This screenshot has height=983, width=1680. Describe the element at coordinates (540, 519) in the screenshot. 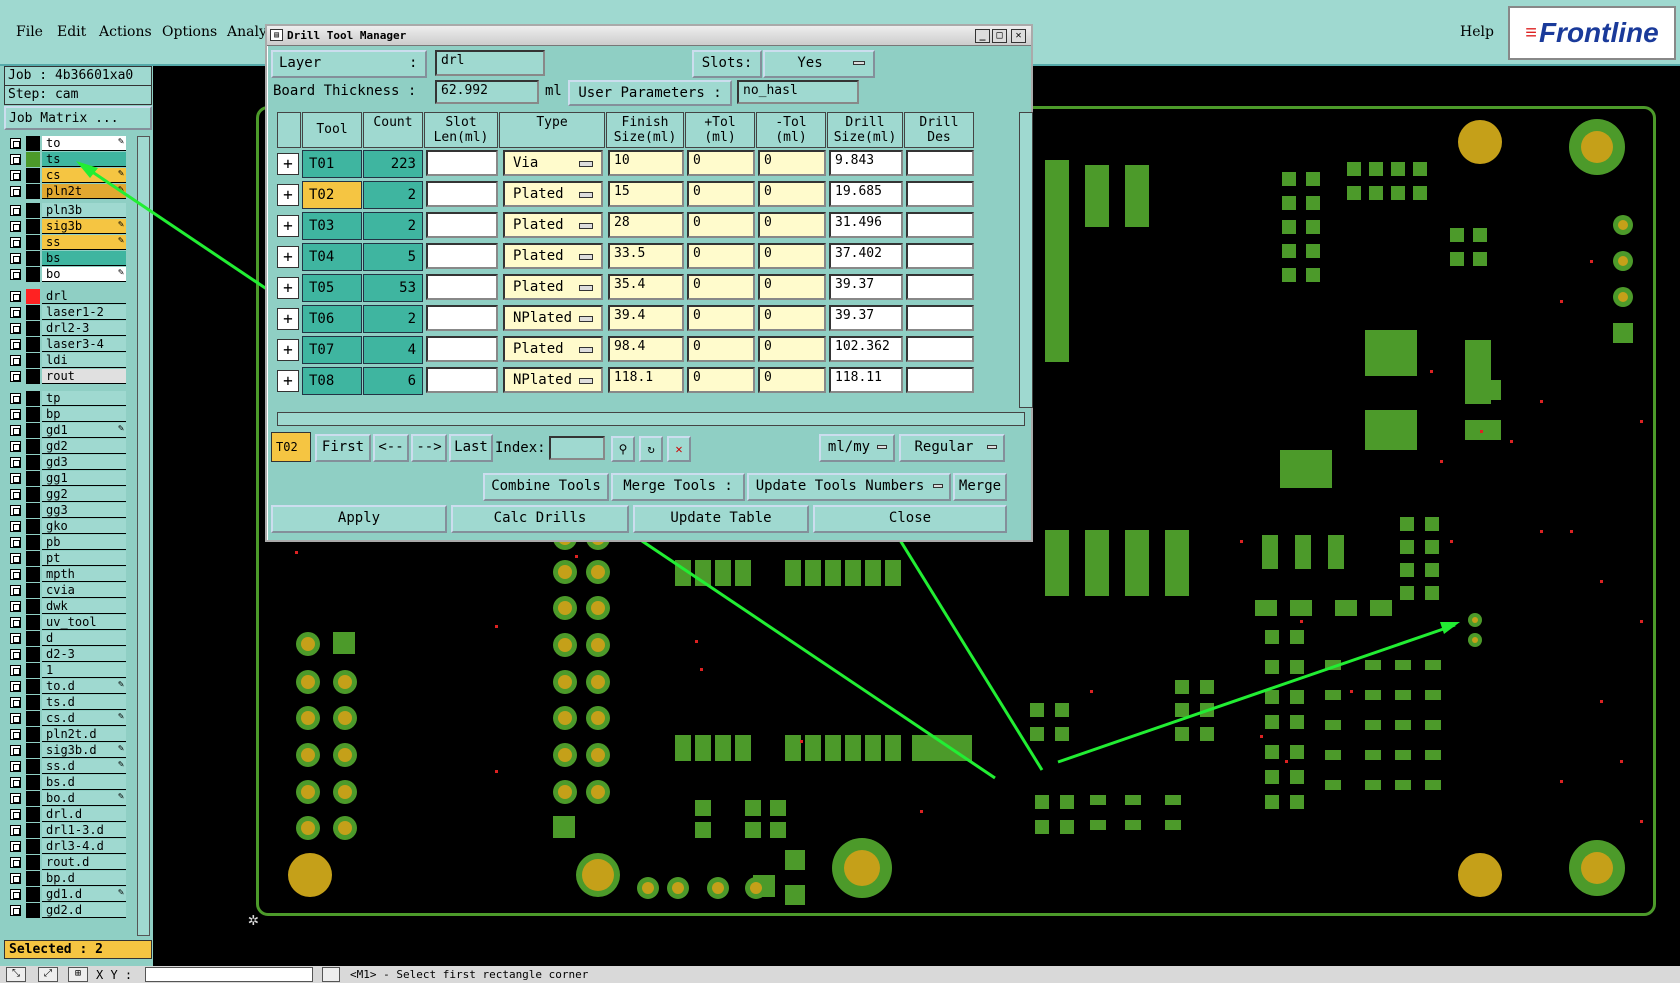

I see `calc-drills-button: Calc Drills` at that location.